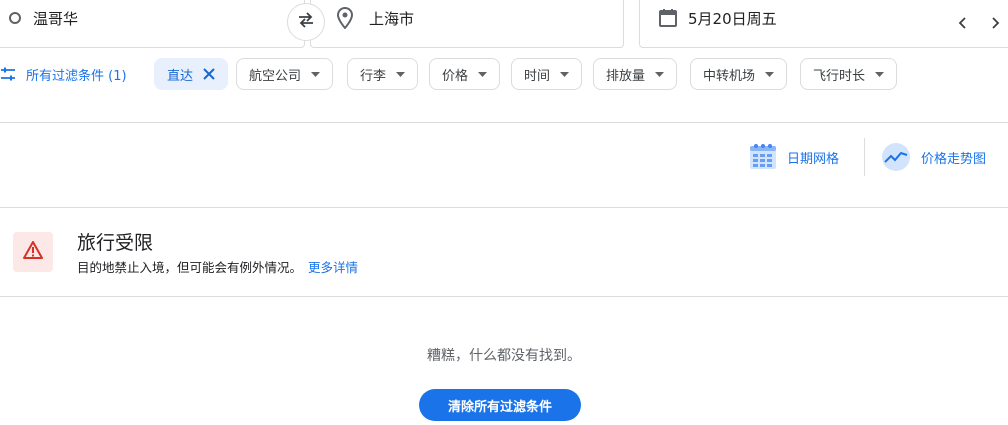 This screenshot has height=425, width=1008. I want to click on price-graph-label: 价格走势图, so click(954, 159).